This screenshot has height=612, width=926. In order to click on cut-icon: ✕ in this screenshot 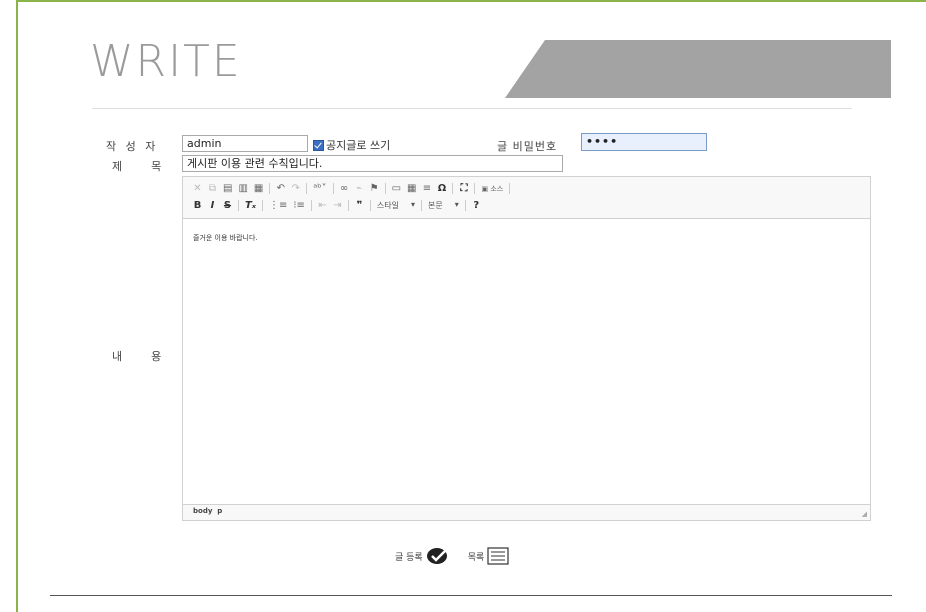, I will do `click(197, 188)`.